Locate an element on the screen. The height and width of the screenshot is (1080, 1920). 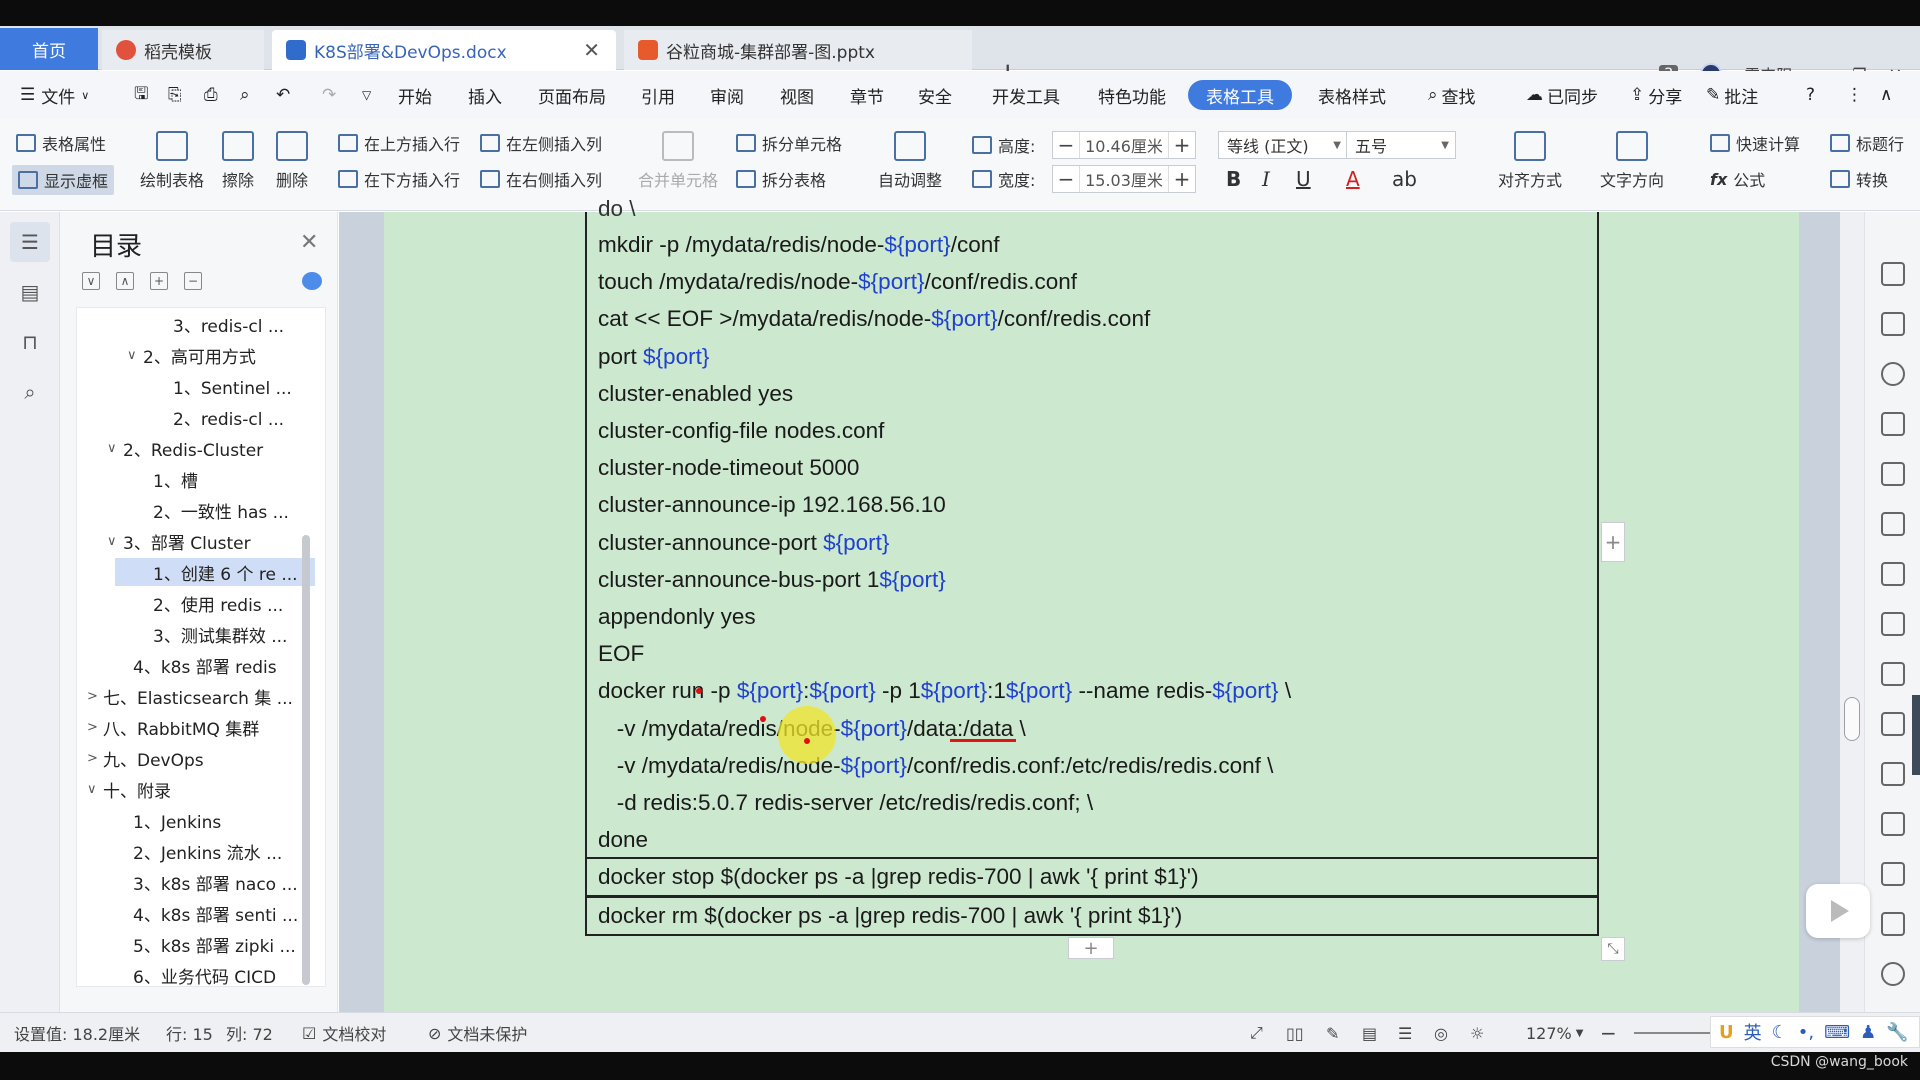
menu-sections: 章节 is located at coordinates (867, 95).